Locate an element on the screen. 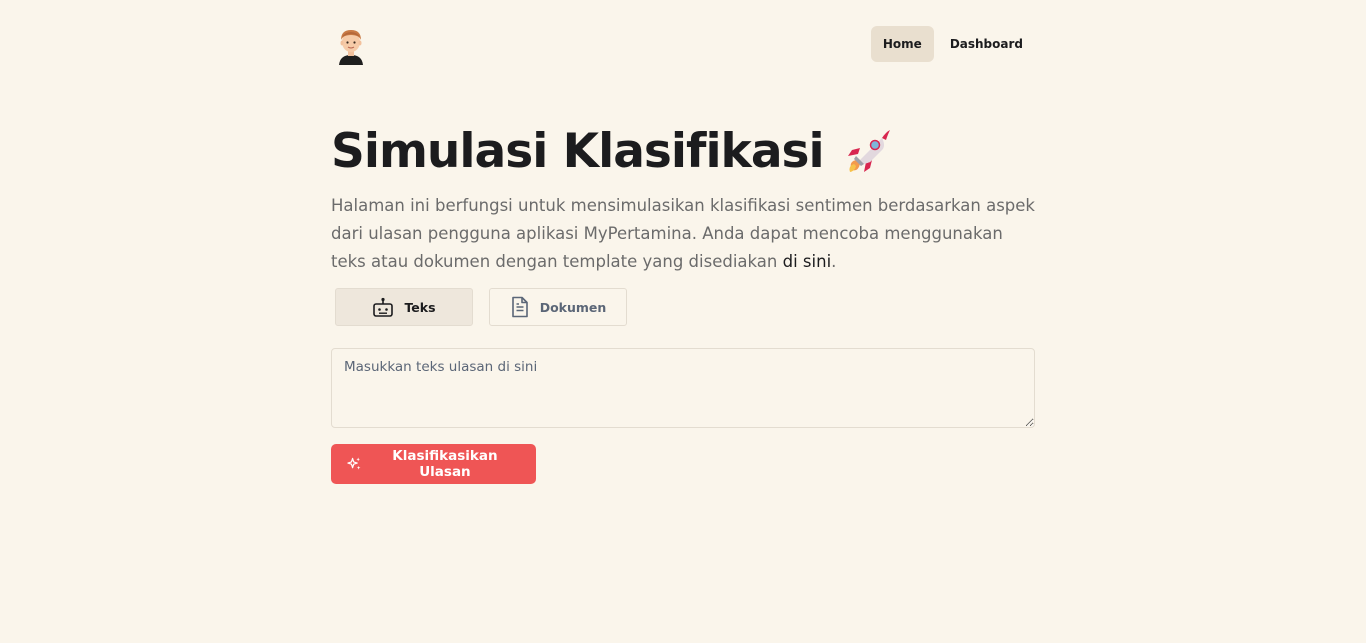  nav-dashboard: Dashboard is located at coordinates (986, 44).